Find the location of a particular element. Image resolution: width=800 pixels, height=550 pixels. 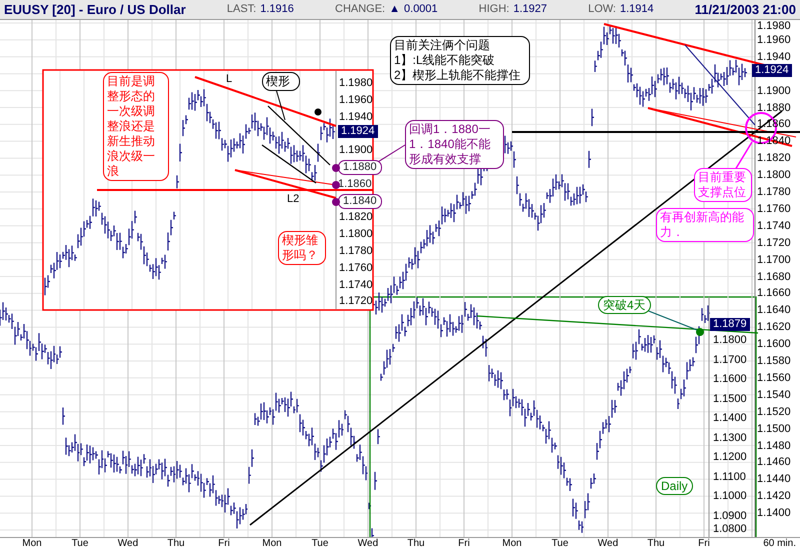

note-callout: 目前是调整形态的一次级调整浪还是新生推动浪次级一浪 is located at coordinates (136, 126).